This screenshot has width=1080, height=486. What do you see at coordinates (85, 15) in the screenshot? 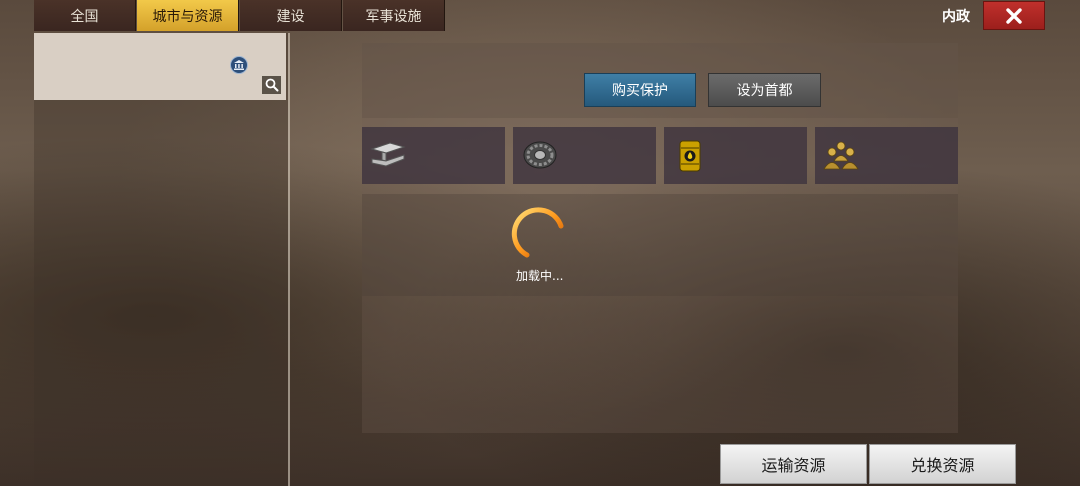
I see `tab-nation: 全国` at bounding box center [85, 15].